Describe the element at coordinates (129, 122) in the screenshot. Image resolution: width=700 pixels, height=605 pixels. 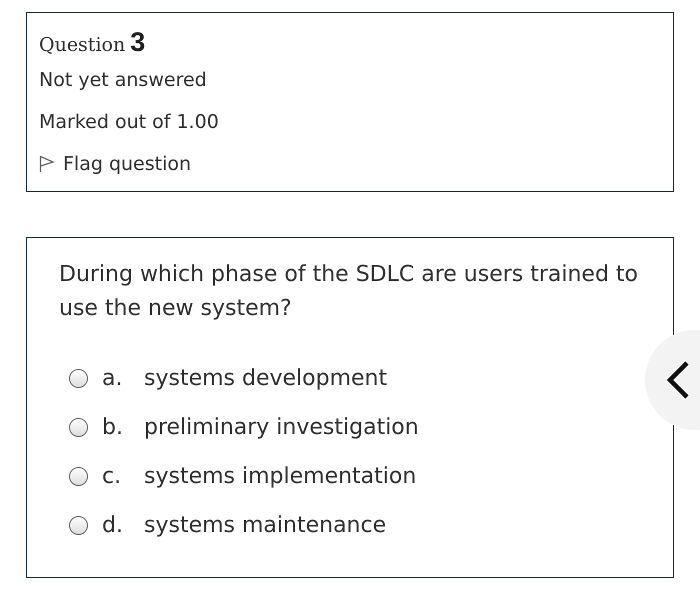
I see `marks-text: Marked out of 1.00` at that location.